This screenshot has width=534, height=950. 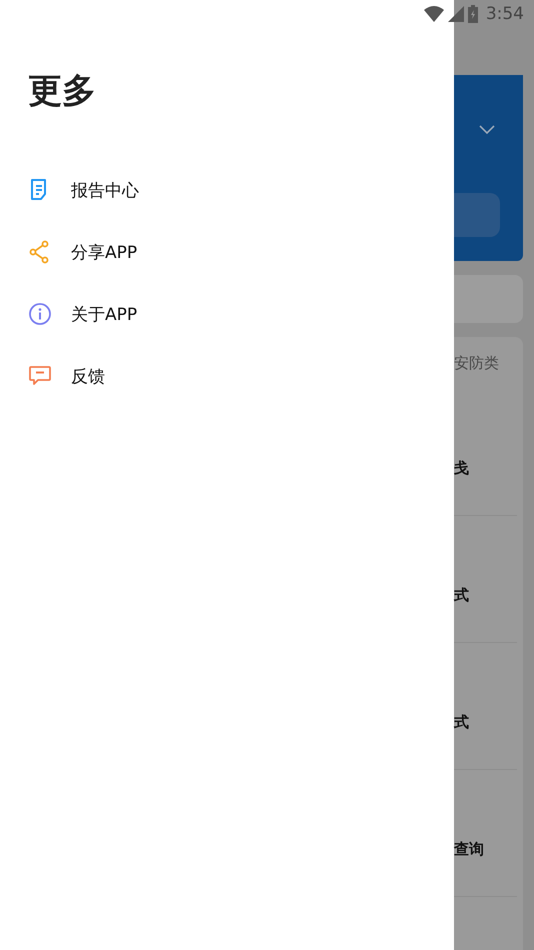 I want to click on list-item: 查询, so click(x=485, y=833).